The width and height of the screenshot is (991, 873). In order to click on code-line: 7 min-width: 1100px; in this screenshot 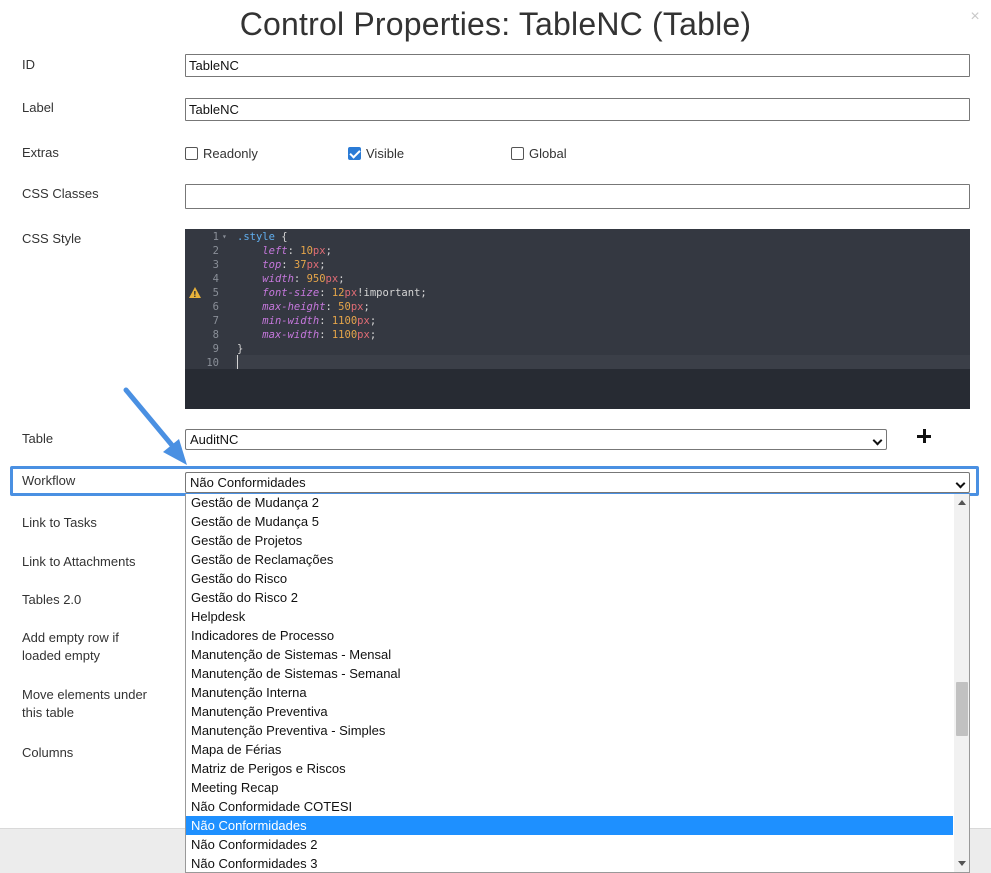, I will do `click(577, 321)`.